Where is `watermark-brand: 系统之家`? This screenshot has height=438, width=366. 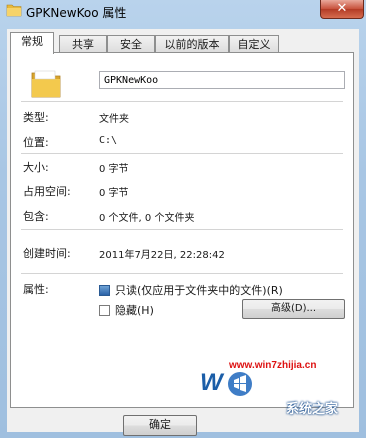 watermark-brand: 系统之家 is located at coordinates (312, 409).